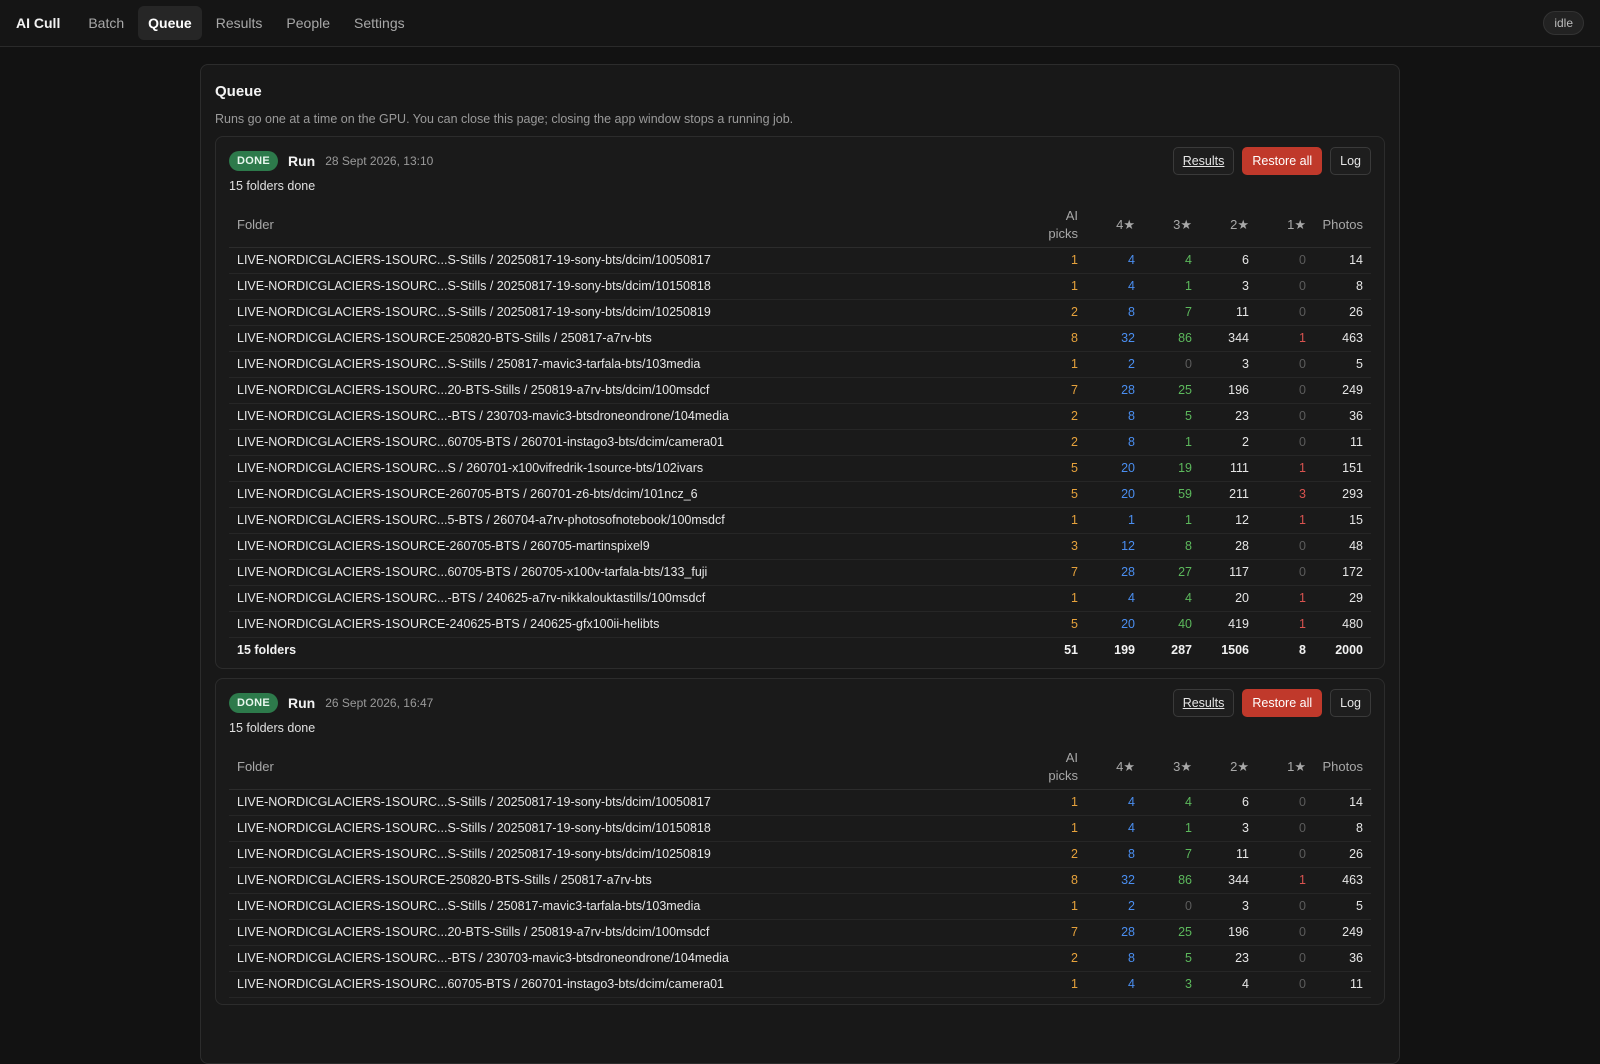 The width and height of the screenshot is (1600, 1064). I want to click on s3-cell: 1, so click(1171, 442).